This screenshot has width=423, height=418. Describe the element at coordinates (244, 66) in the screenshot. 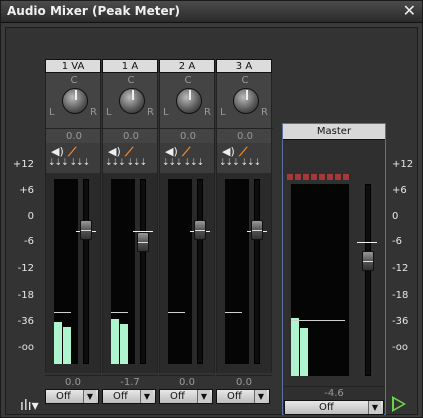

I see `channel-name: 3 A` at that location.